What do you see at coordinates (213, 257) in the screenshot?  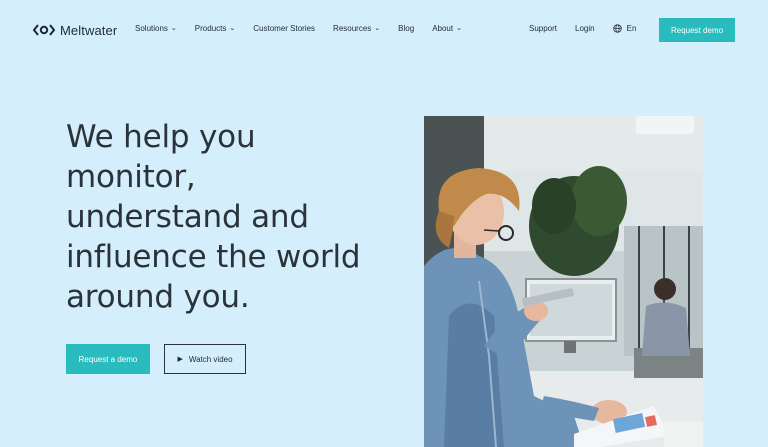 I see `hero-title-line: influence the world` at bounding box center [213, 257].